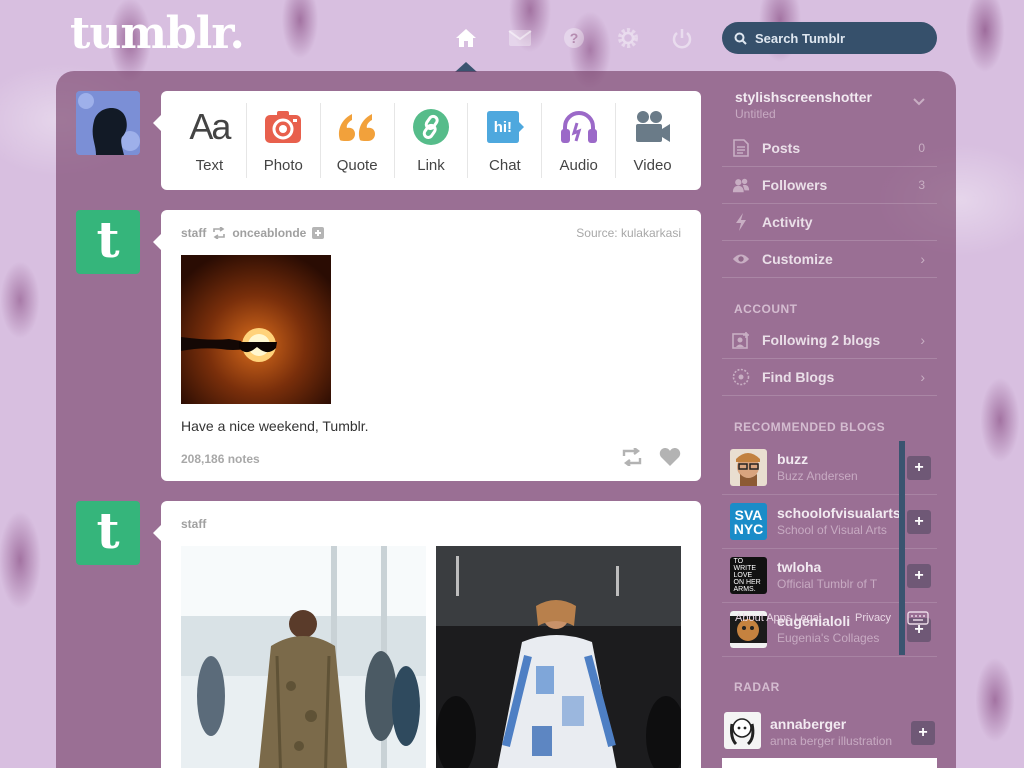  Describe the element at coordinates (741, 340) in the screenshot. I see `following-icon` at that location.